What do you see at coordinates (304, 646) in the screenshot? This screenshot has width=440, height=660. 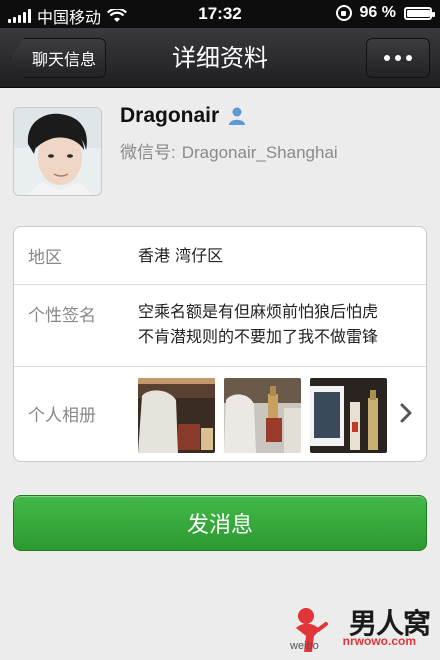 I see `watermark-weibo: weibo` at bounding box center [304, 646].